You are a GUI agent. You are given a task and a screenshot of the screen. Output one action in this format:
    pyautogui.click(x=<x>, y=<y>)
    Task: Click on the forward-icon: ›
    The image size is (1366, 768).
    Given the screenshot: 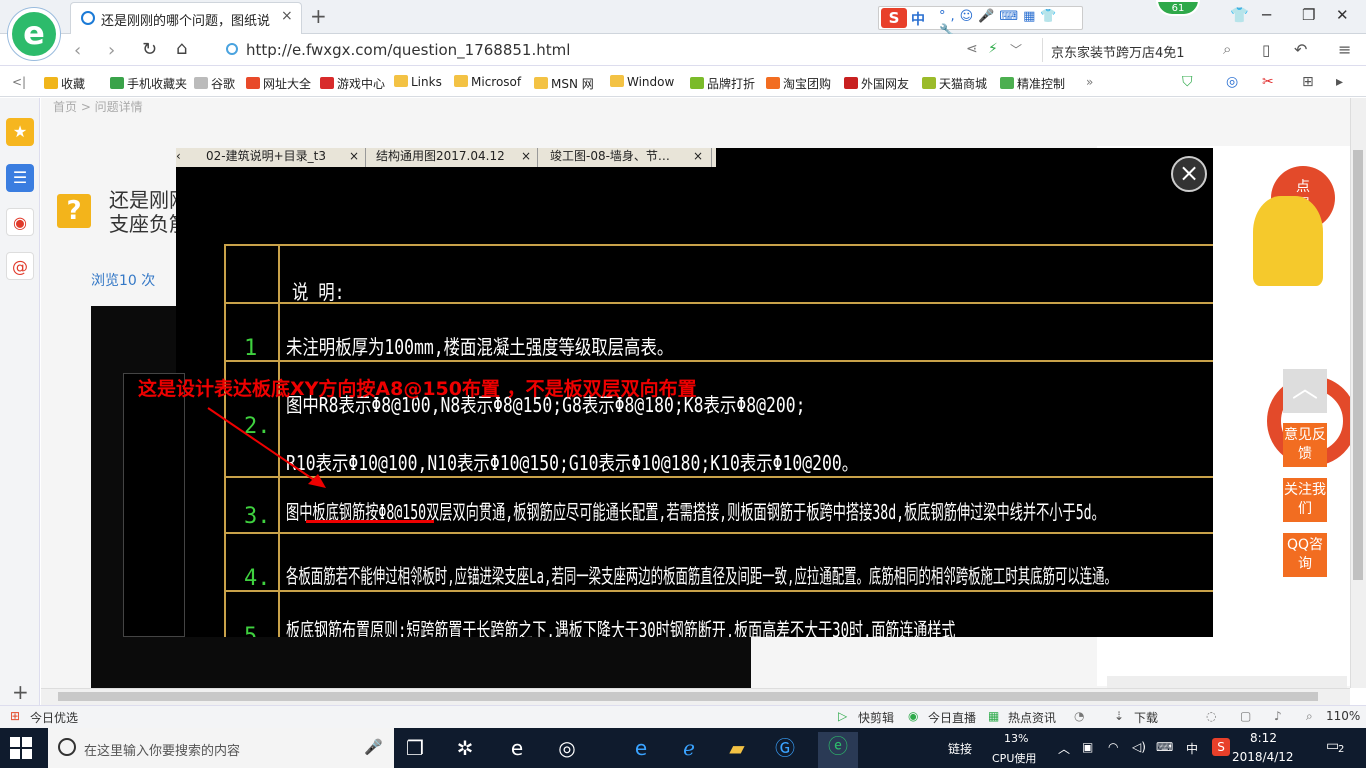 What is the action you would take?
    pyautogui.click(x=111, y=50)
    